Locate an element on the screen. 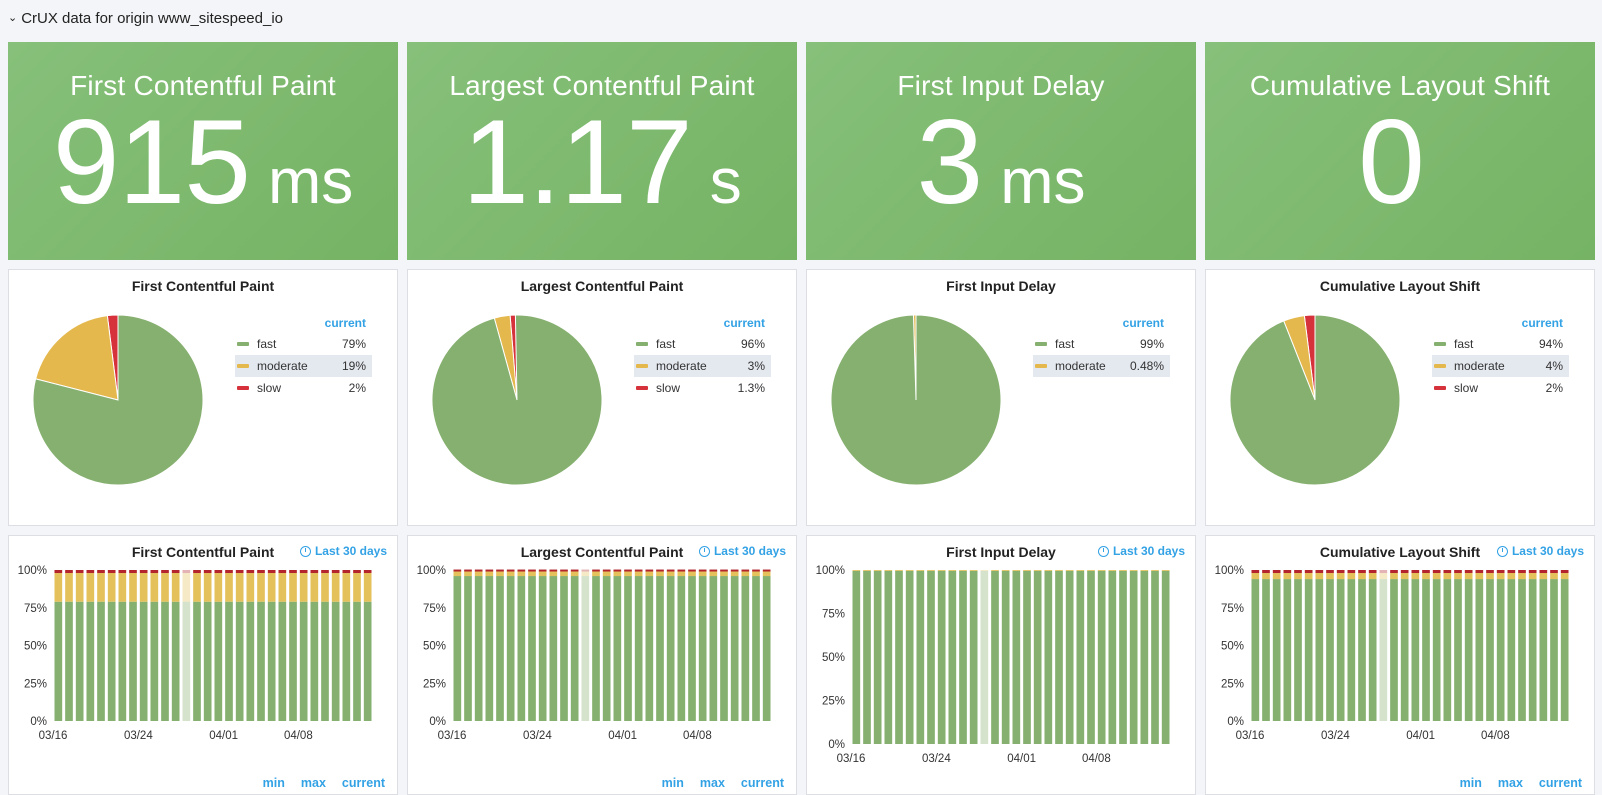  stat-panel-fcp: First Contentful Paint 915 ms is located at coordinates (203, 151).